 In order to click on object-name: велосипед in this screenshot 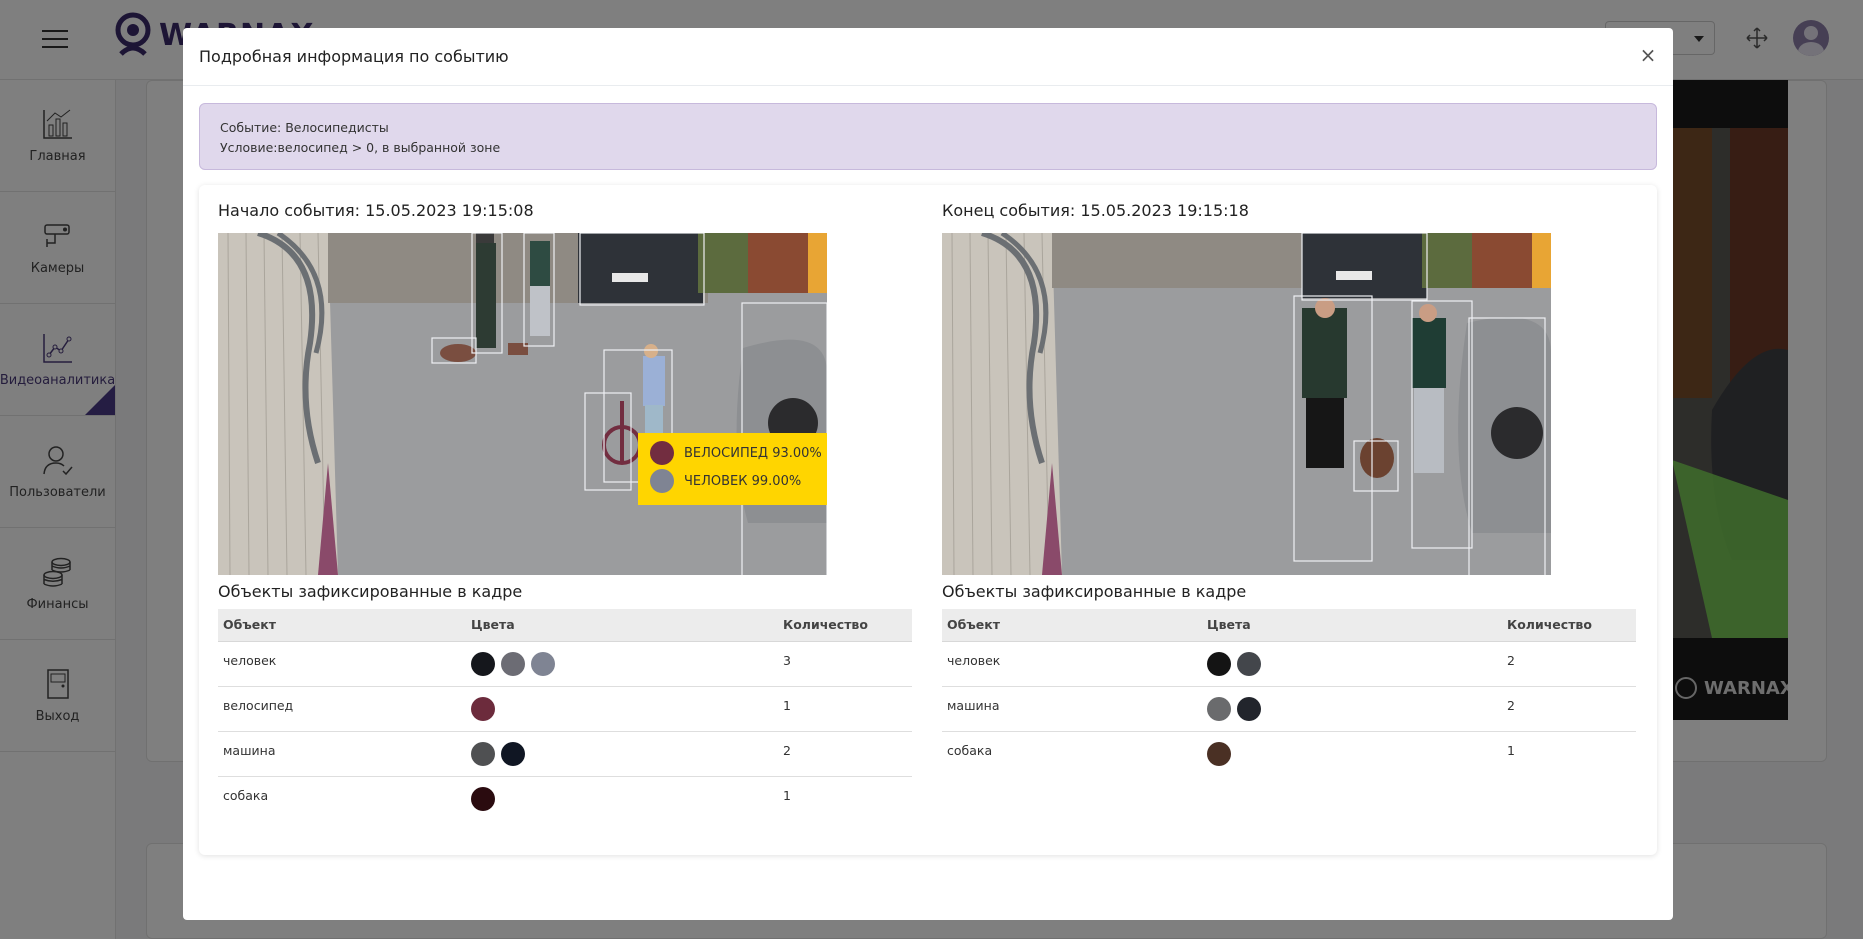, I will do `click(258, 705)`.